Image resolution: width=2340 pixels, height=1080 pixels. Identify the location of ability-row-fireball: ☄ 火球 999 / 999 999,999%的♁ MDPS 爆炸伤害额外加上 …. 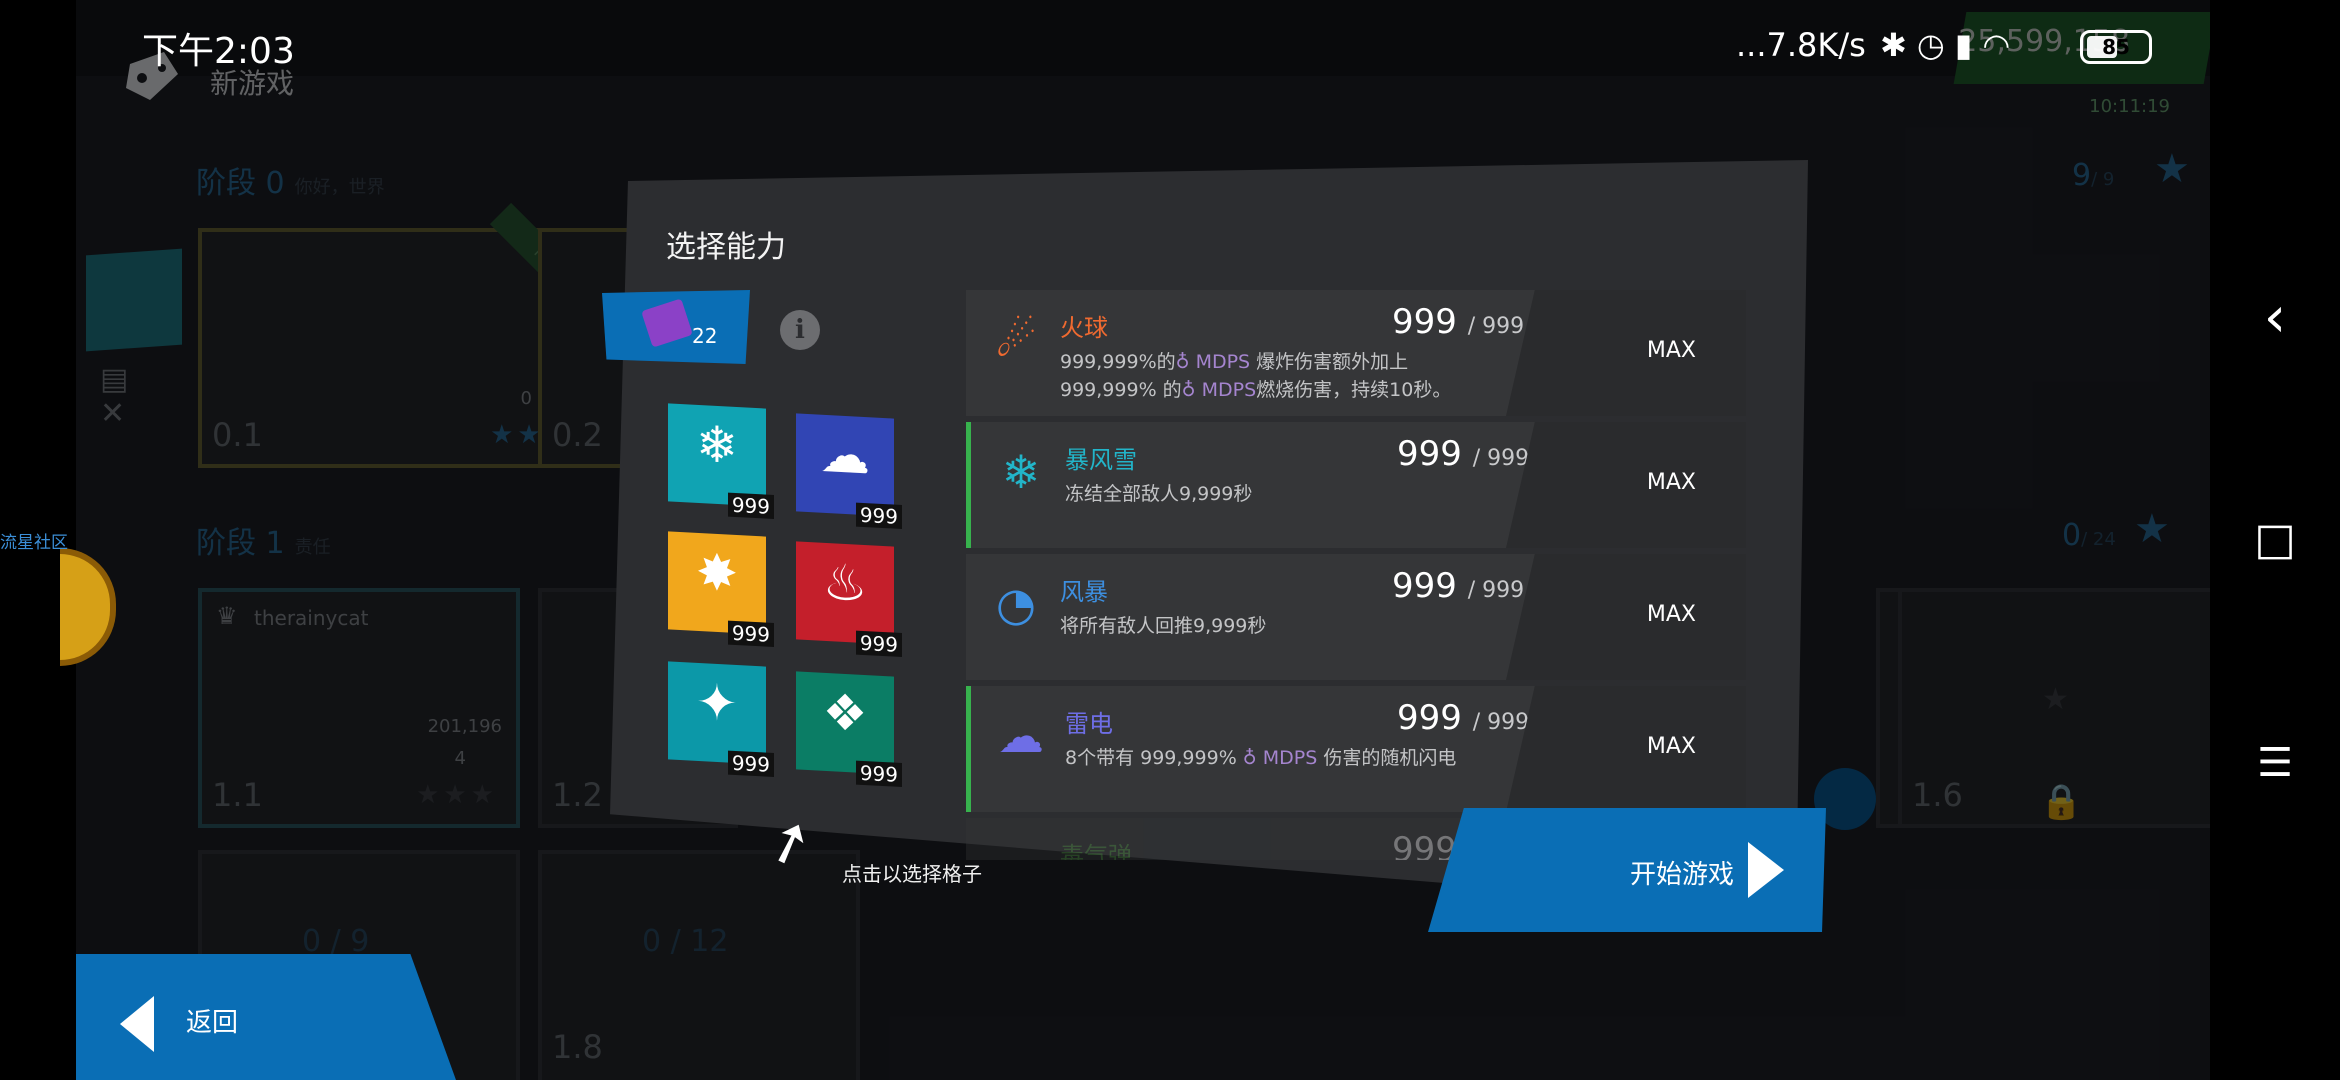
(1356, 353).